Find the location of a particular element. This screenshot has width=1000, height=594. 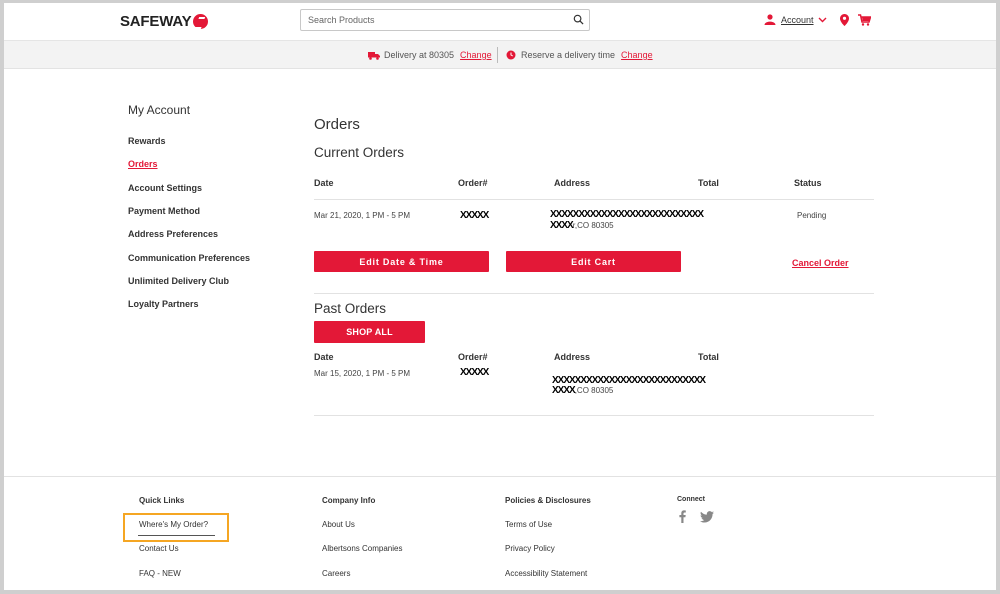

clock-icon is located at coordinates (511, 55).